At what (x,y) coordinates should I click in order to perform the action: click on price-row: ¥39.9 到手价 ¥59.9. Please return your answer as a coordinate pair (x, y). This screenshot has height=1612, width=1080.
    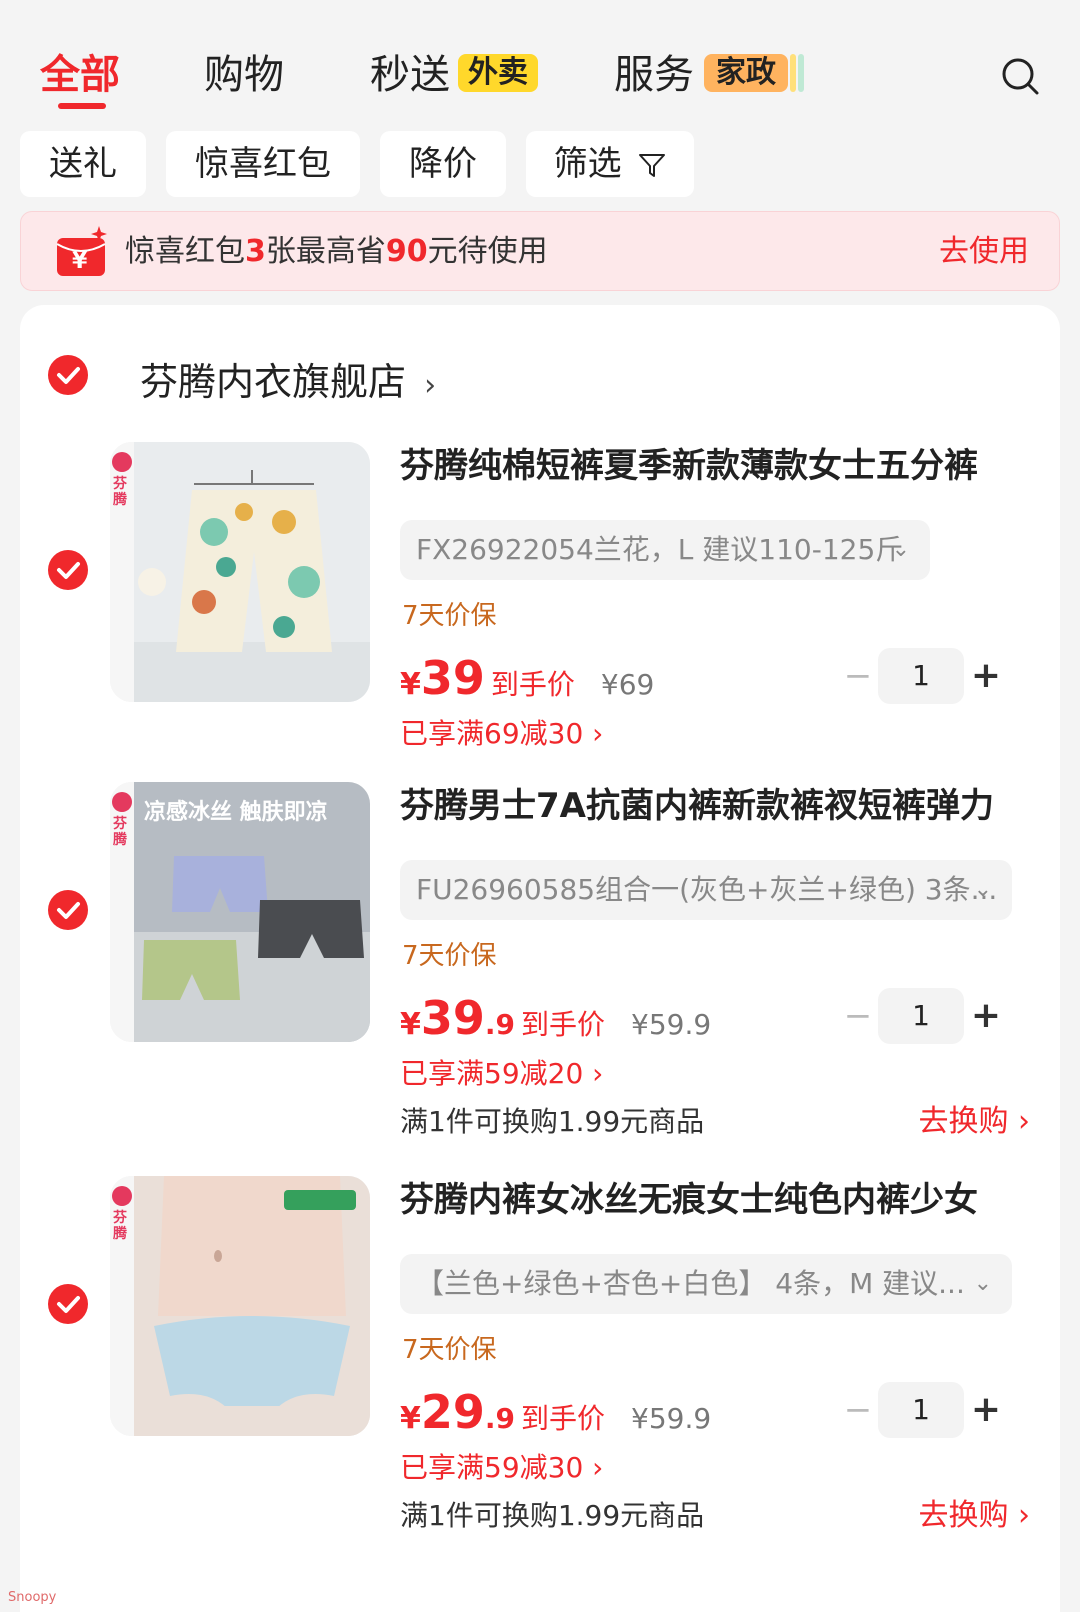
    Looking at the image, I should click on (556, 1018).